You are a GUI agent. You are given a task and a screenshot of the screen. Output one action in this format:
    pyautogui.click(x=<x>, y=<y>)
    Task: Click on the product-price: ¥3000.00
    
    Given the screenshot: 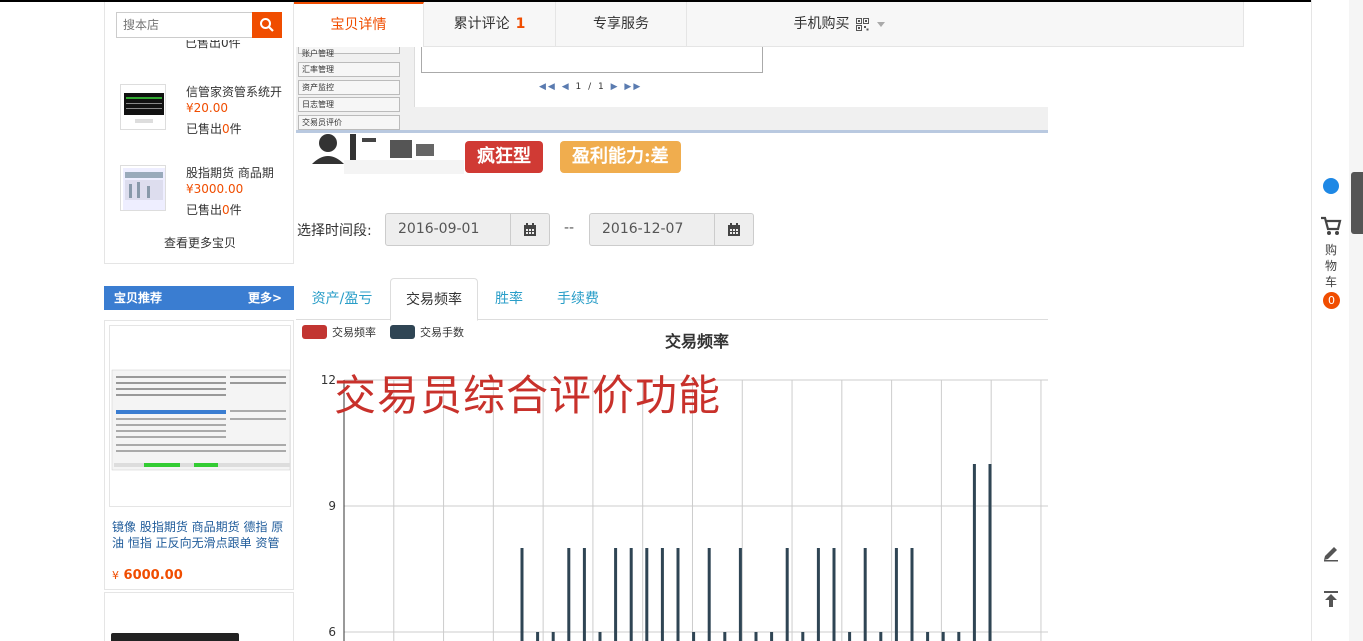 What is the action you would take?
    pyautogui.click(x=215, y=189)
    